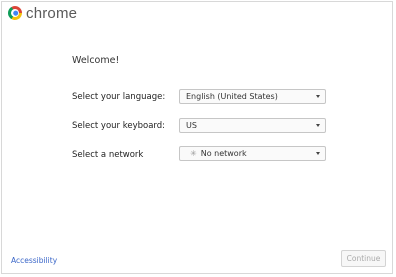 This screenshot has height=277, width=396. I want to click on language-value: English (United States), so click(232, 96).